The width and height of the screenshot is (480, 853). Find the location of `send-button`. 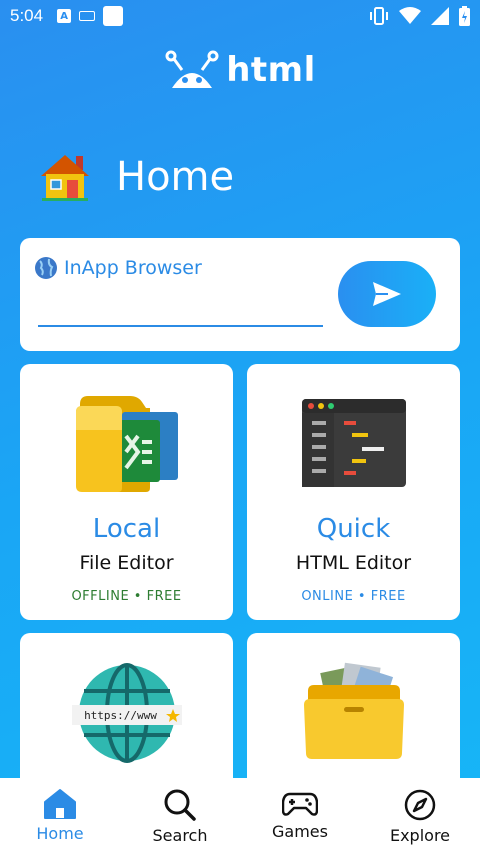

send-button is located at coordinates (387, 294).